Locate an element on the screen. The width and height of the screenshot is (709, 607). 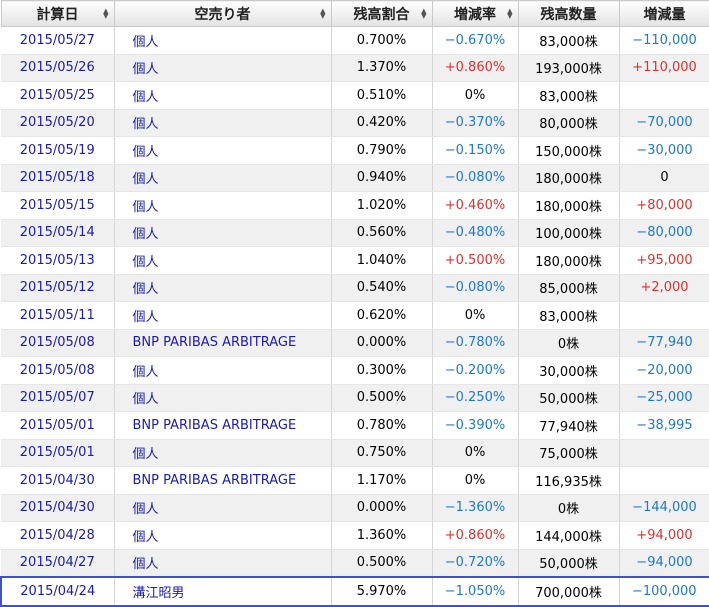
rate-cell: +0.860% is located at coordinates (475, 68).